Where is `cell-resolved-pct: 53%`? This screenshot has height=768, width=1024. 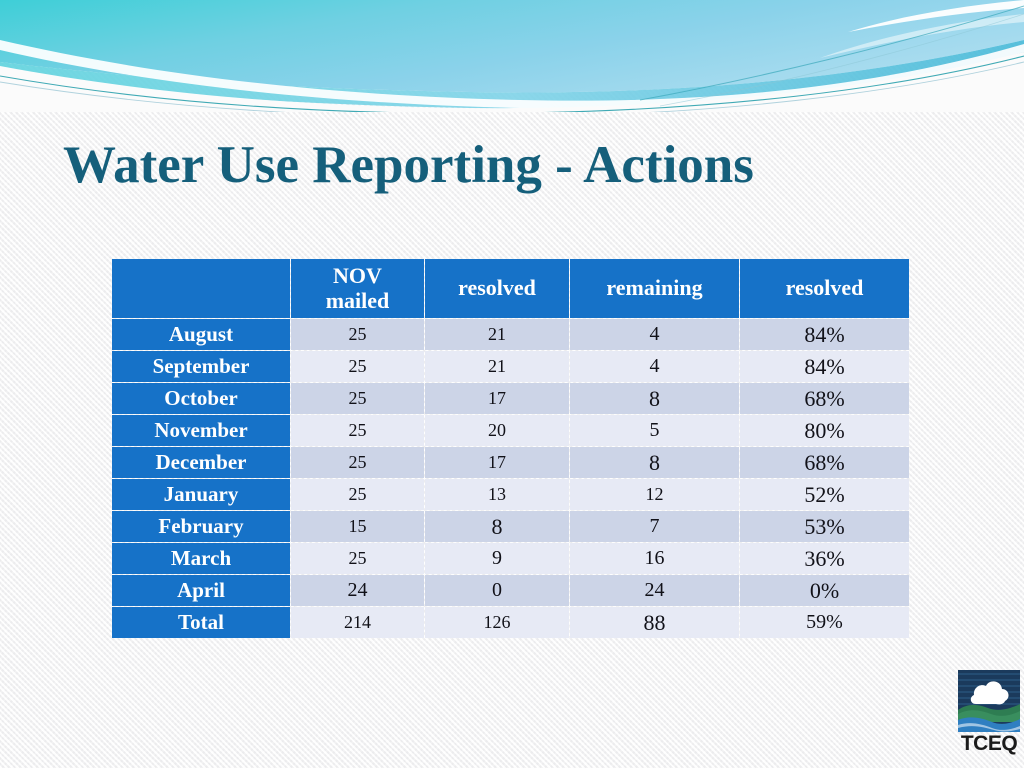 cell-resolved-pct: 53% is located at coordinates (824, 526).